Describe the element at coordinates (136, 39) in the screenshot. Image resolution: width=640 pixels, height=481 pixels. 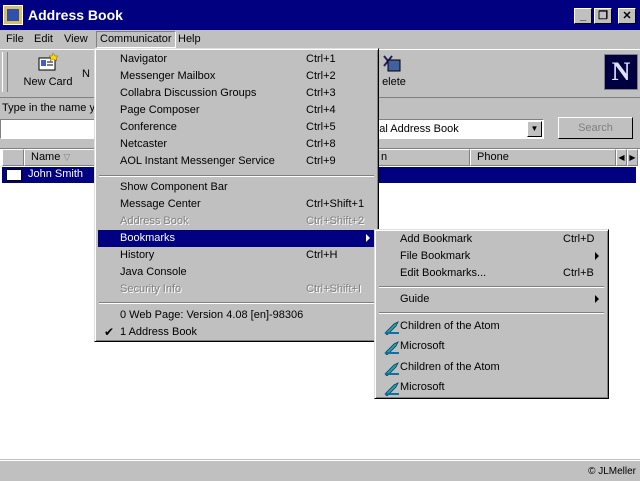
I see `menu-communicator: Communicator` at that location.